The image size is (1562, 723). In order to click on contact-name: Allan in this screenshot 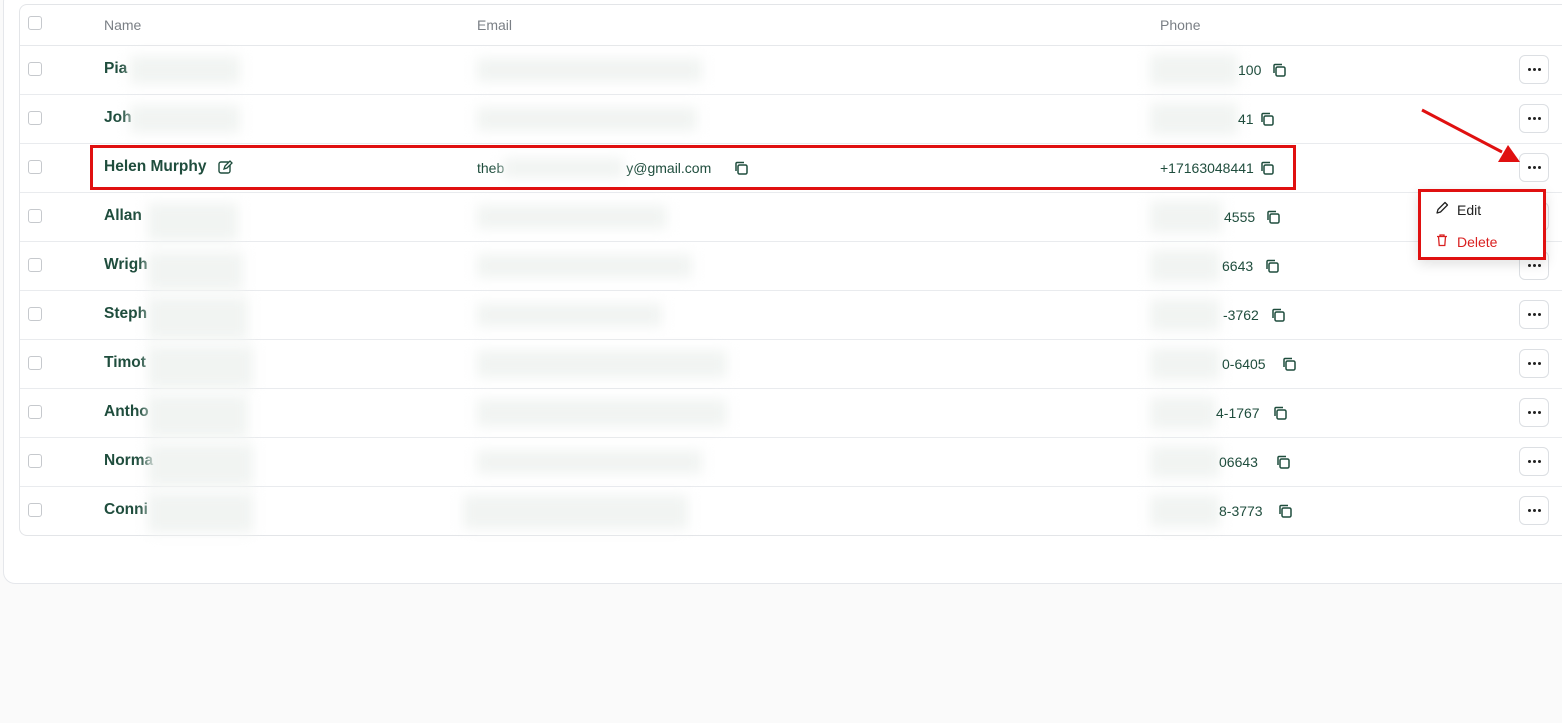, I will do `click(123, 216)`.